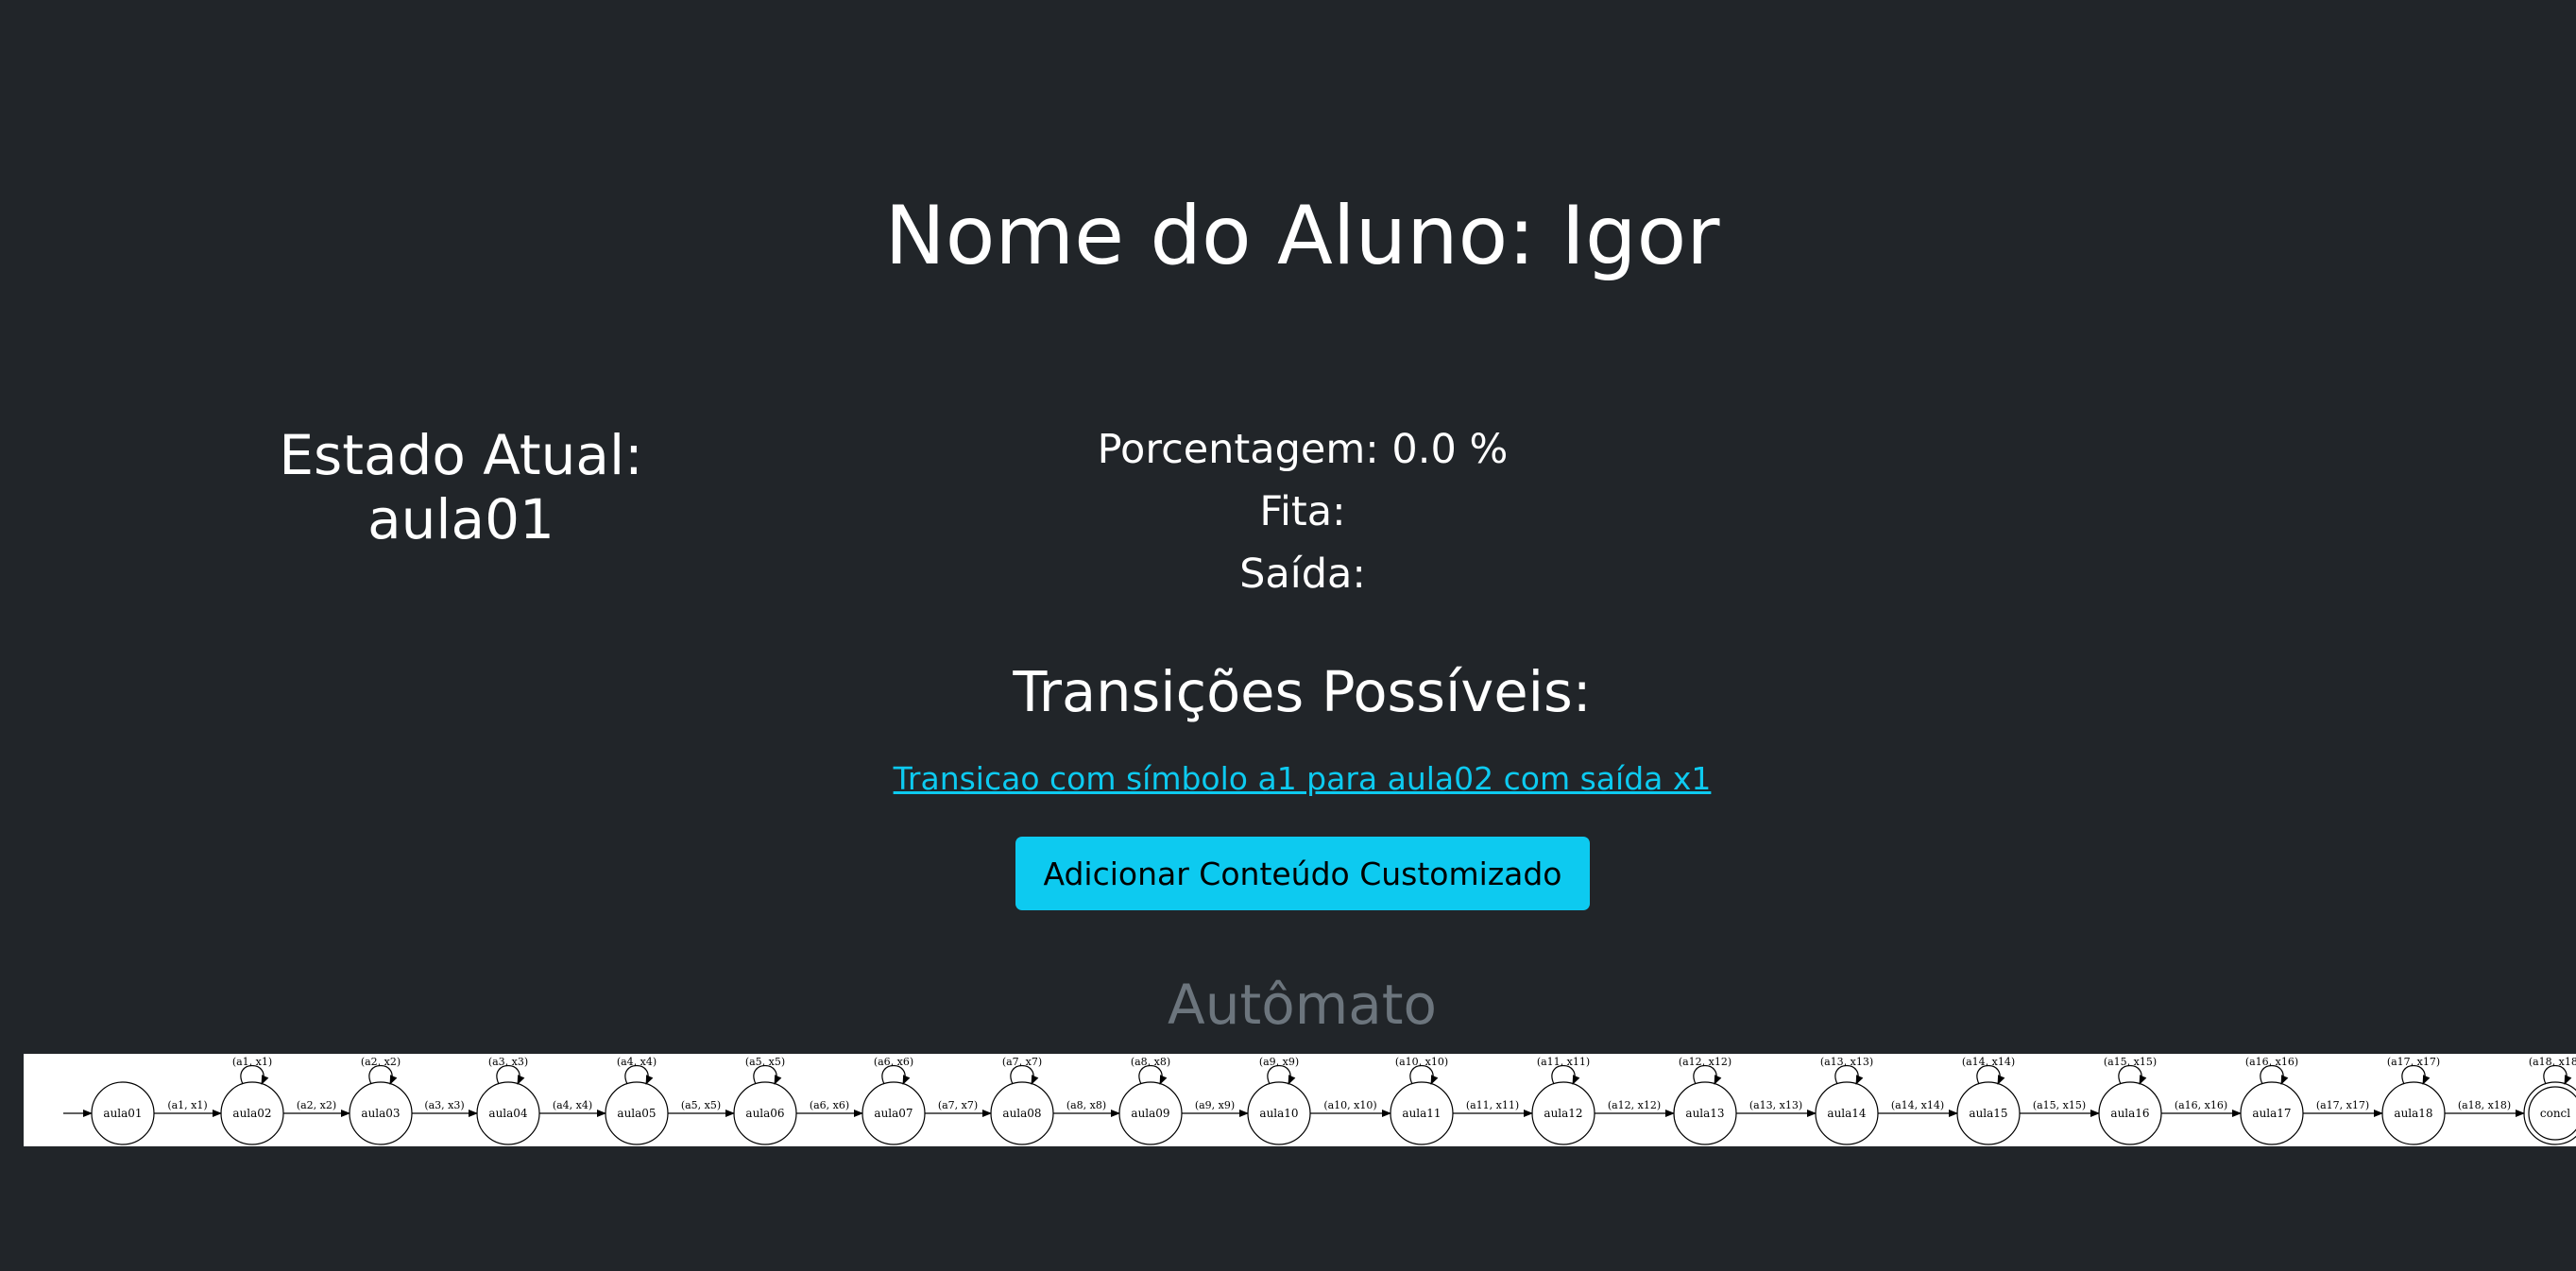 The height and width of the screenshot is (1271, 2576). What do you see at coordinates (187, 1105) in the screenshot?
I see `transition-label: (a1, x1)` at bounding box center [187, 1105].